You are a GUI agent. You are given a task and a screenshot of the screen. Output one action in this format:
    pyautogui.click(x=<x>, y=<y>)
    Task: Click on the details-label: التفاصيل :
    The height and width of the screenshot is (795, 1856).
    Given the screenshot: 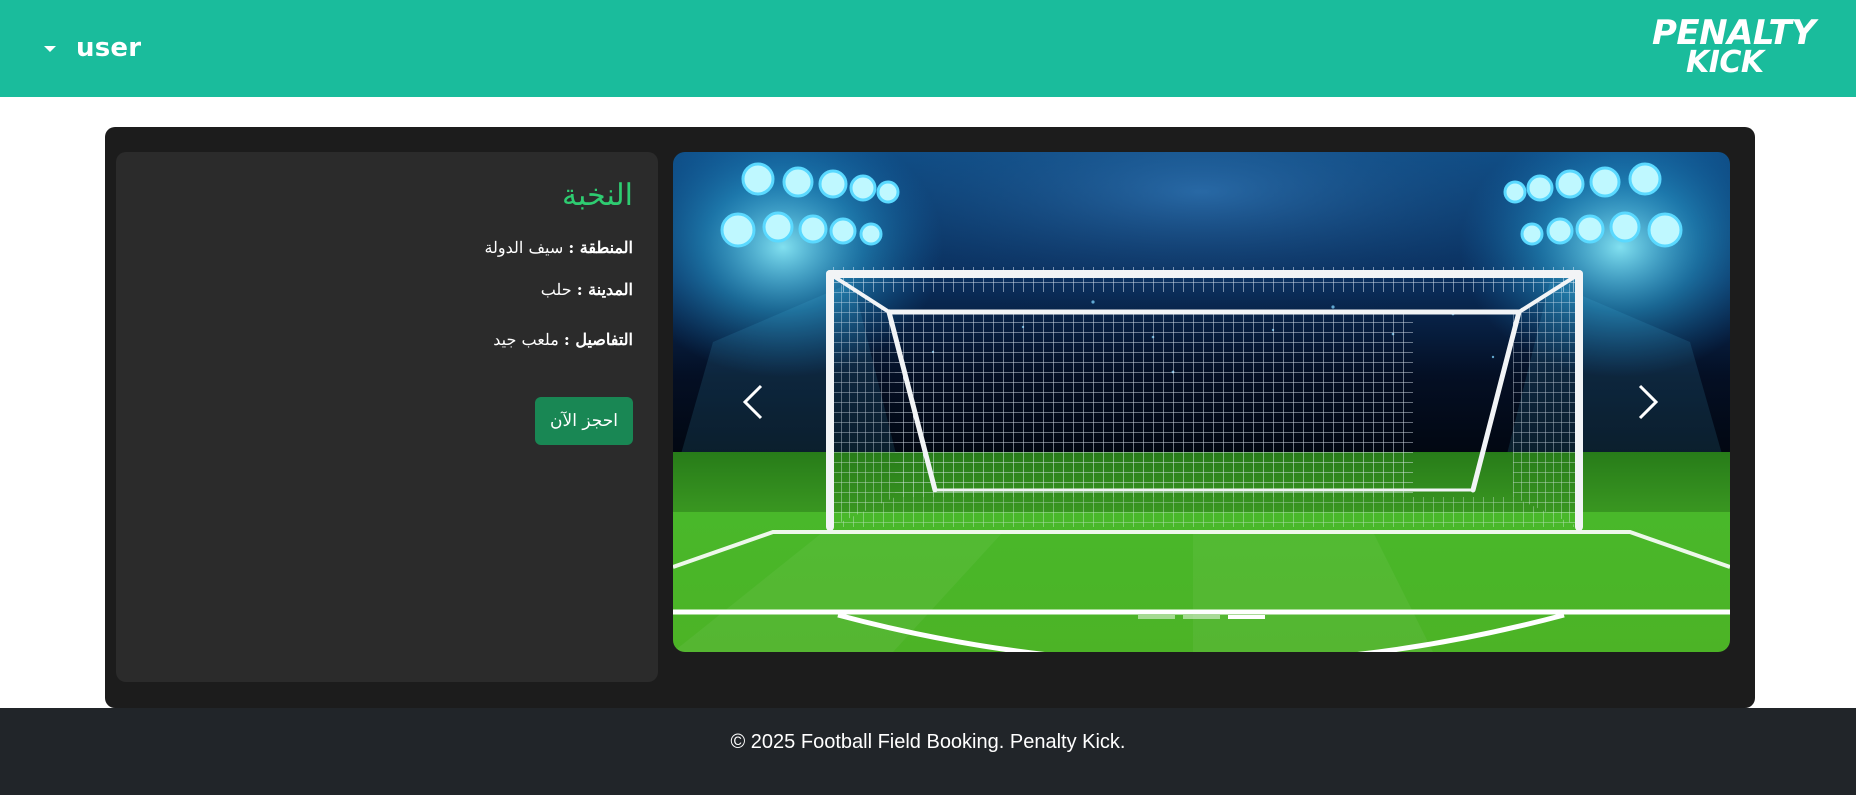 What is the action you would take?
    pyautogui.click(x=598, y=339)
    